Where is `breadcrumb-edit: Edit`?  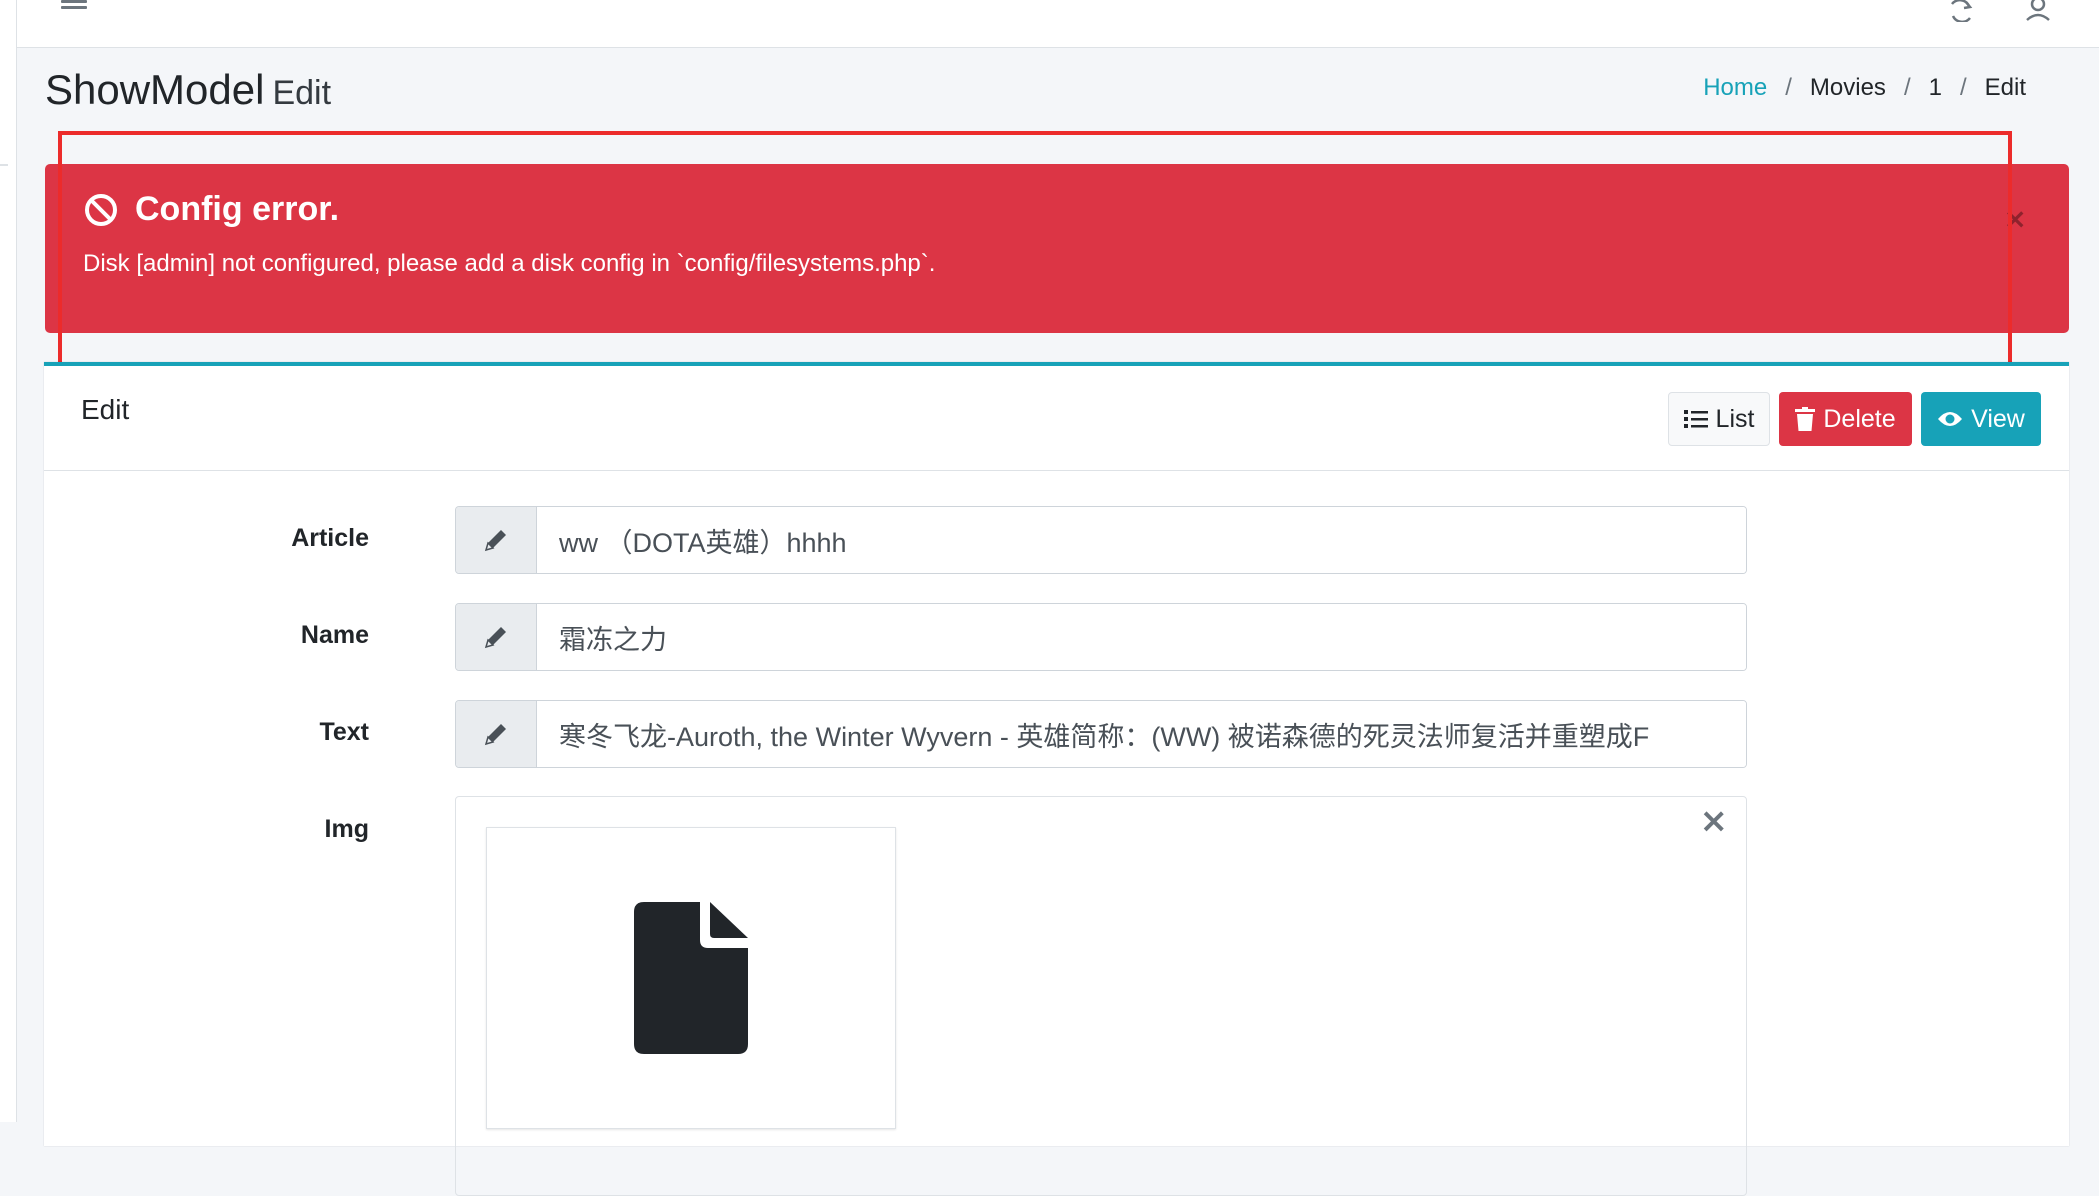
breadcrumb-edit: Edit is located at coordinates (2005, 87).